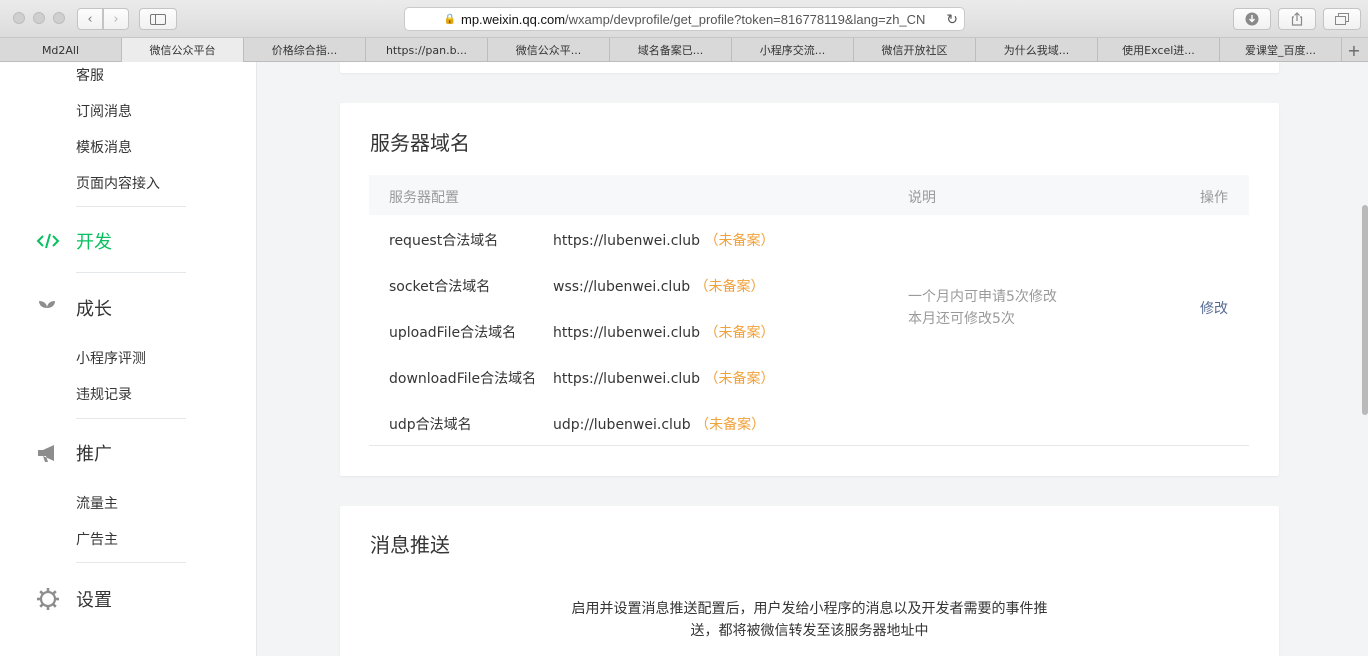 The width and height of the screenshot is (1368, 656). I want to click on download-icon, so click(1252, 19).